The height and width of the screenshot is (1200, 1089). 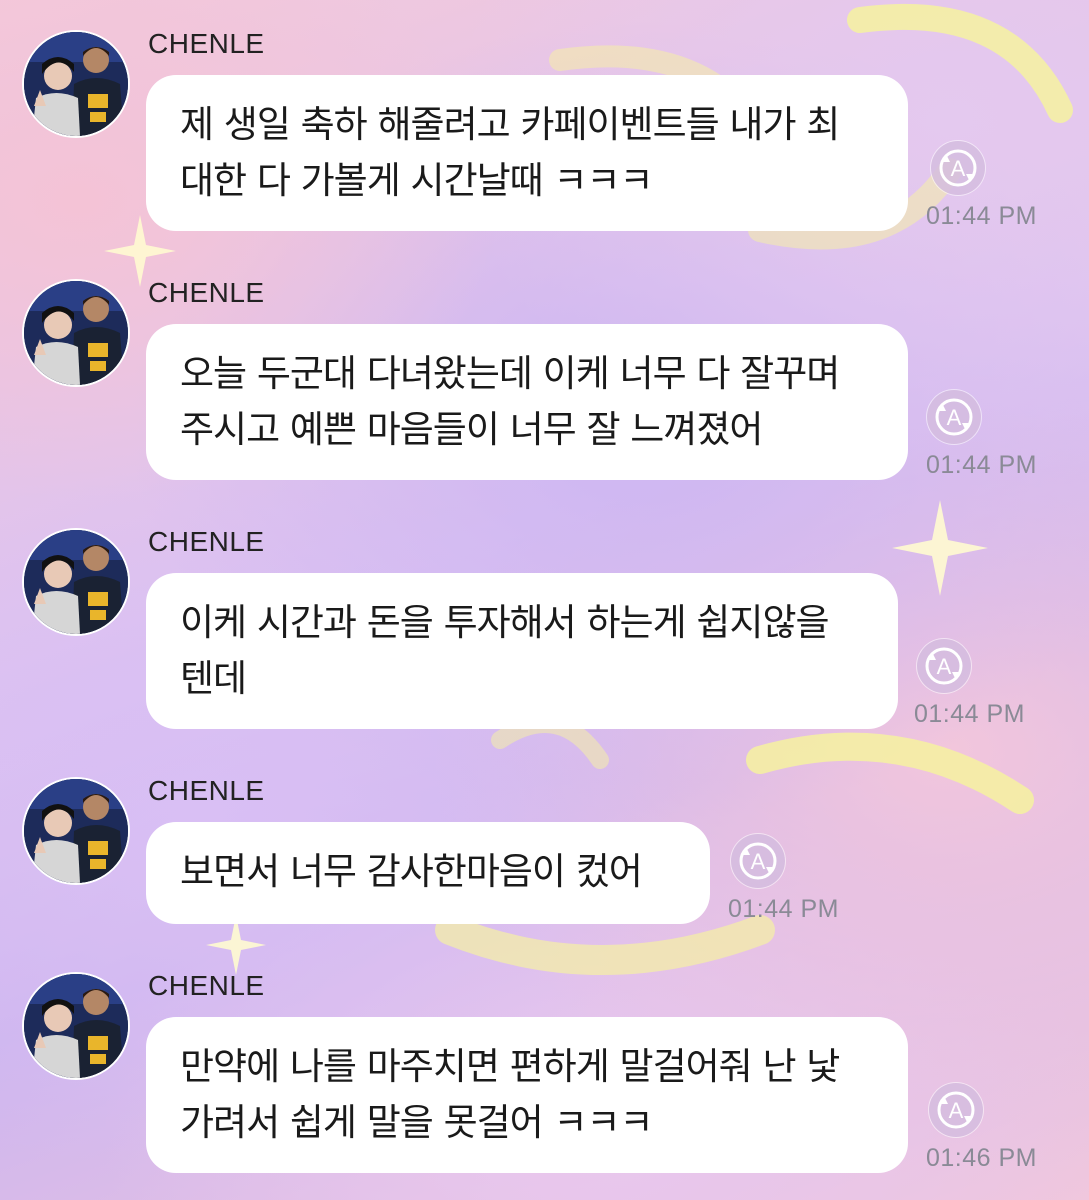 I want to click on message-text-line: 주시고 예쁜 마음들이 너무 잘 느껴졌어, so click(x=471, y=429).